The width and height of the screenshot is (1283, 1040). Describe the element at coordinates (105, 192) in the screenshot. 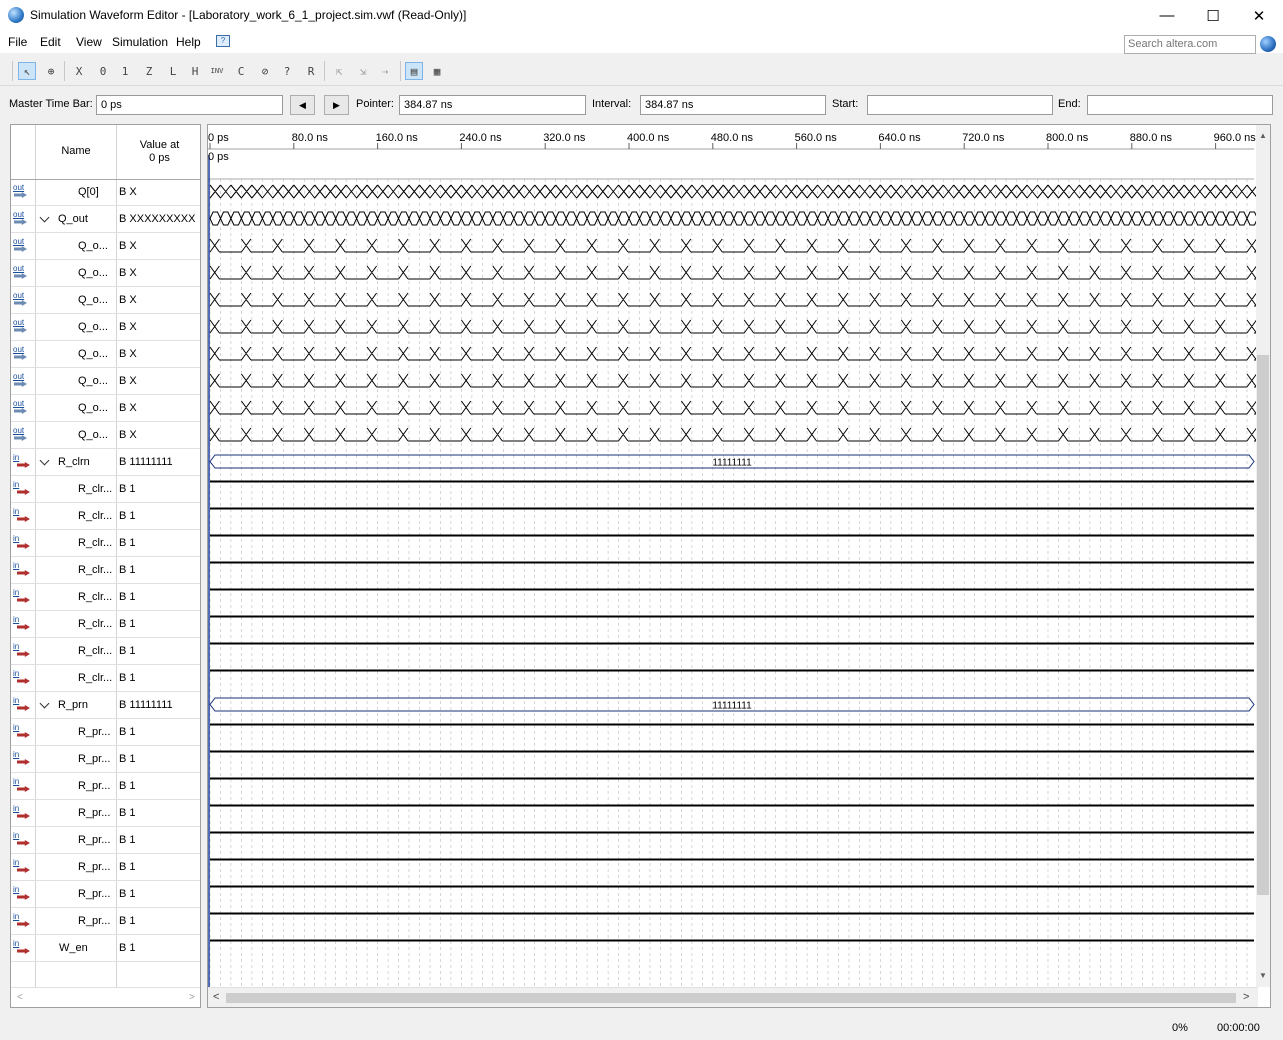

I see `signal-row: out Q[0] B X` at that location.